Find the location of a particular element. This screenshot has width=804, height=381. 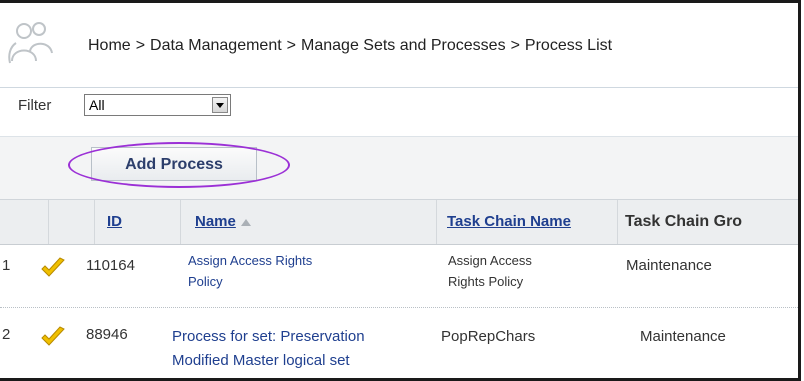

column-header-task-chain-name: Task Chain Name is located at coordinates (509, 222).